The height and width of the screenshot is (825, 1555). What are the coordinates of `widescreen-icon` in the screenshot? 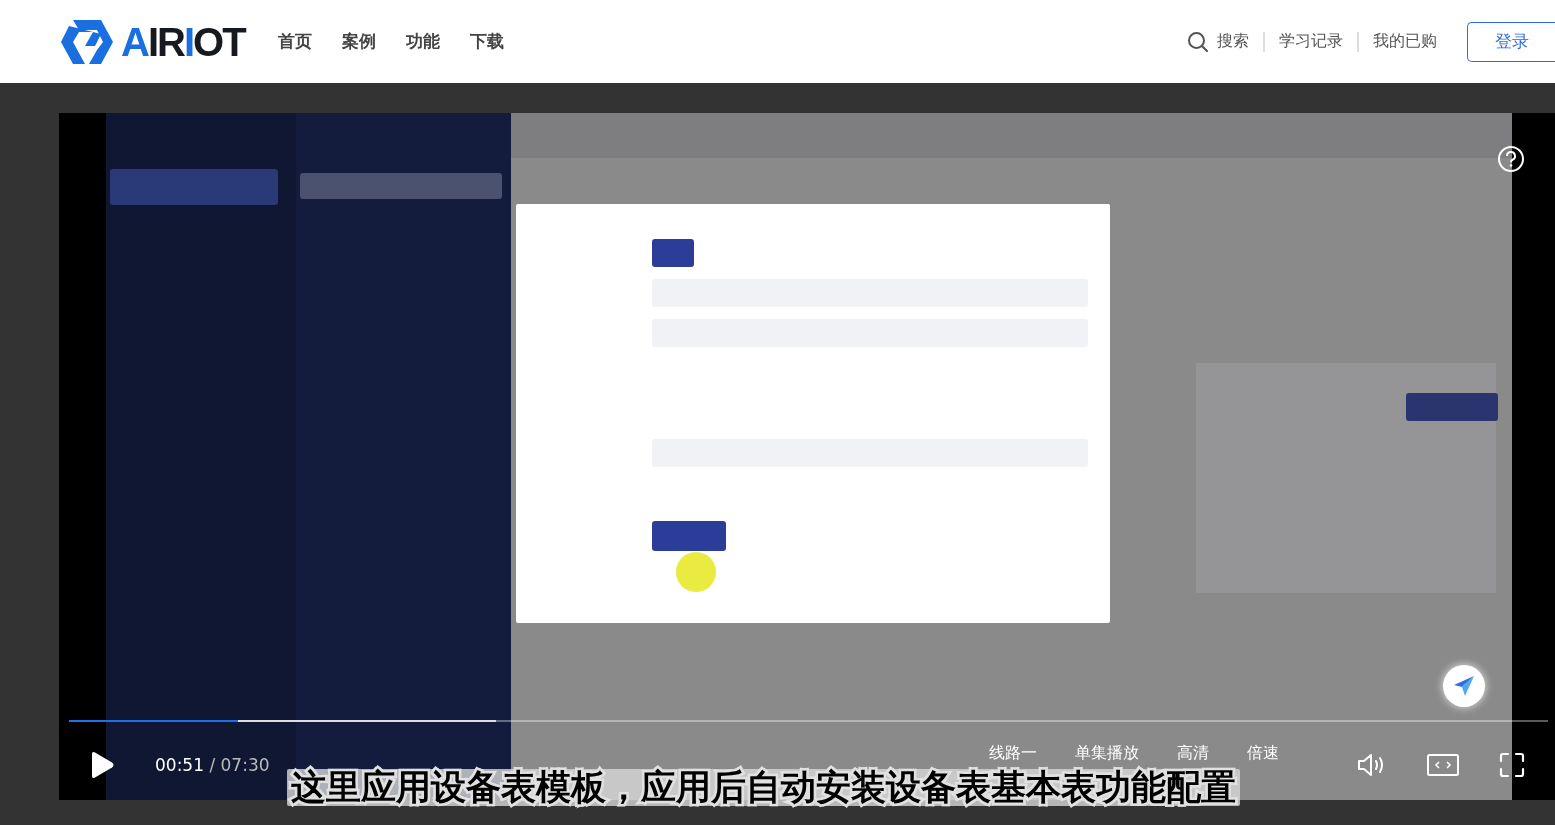 It's located at (1443, 765).